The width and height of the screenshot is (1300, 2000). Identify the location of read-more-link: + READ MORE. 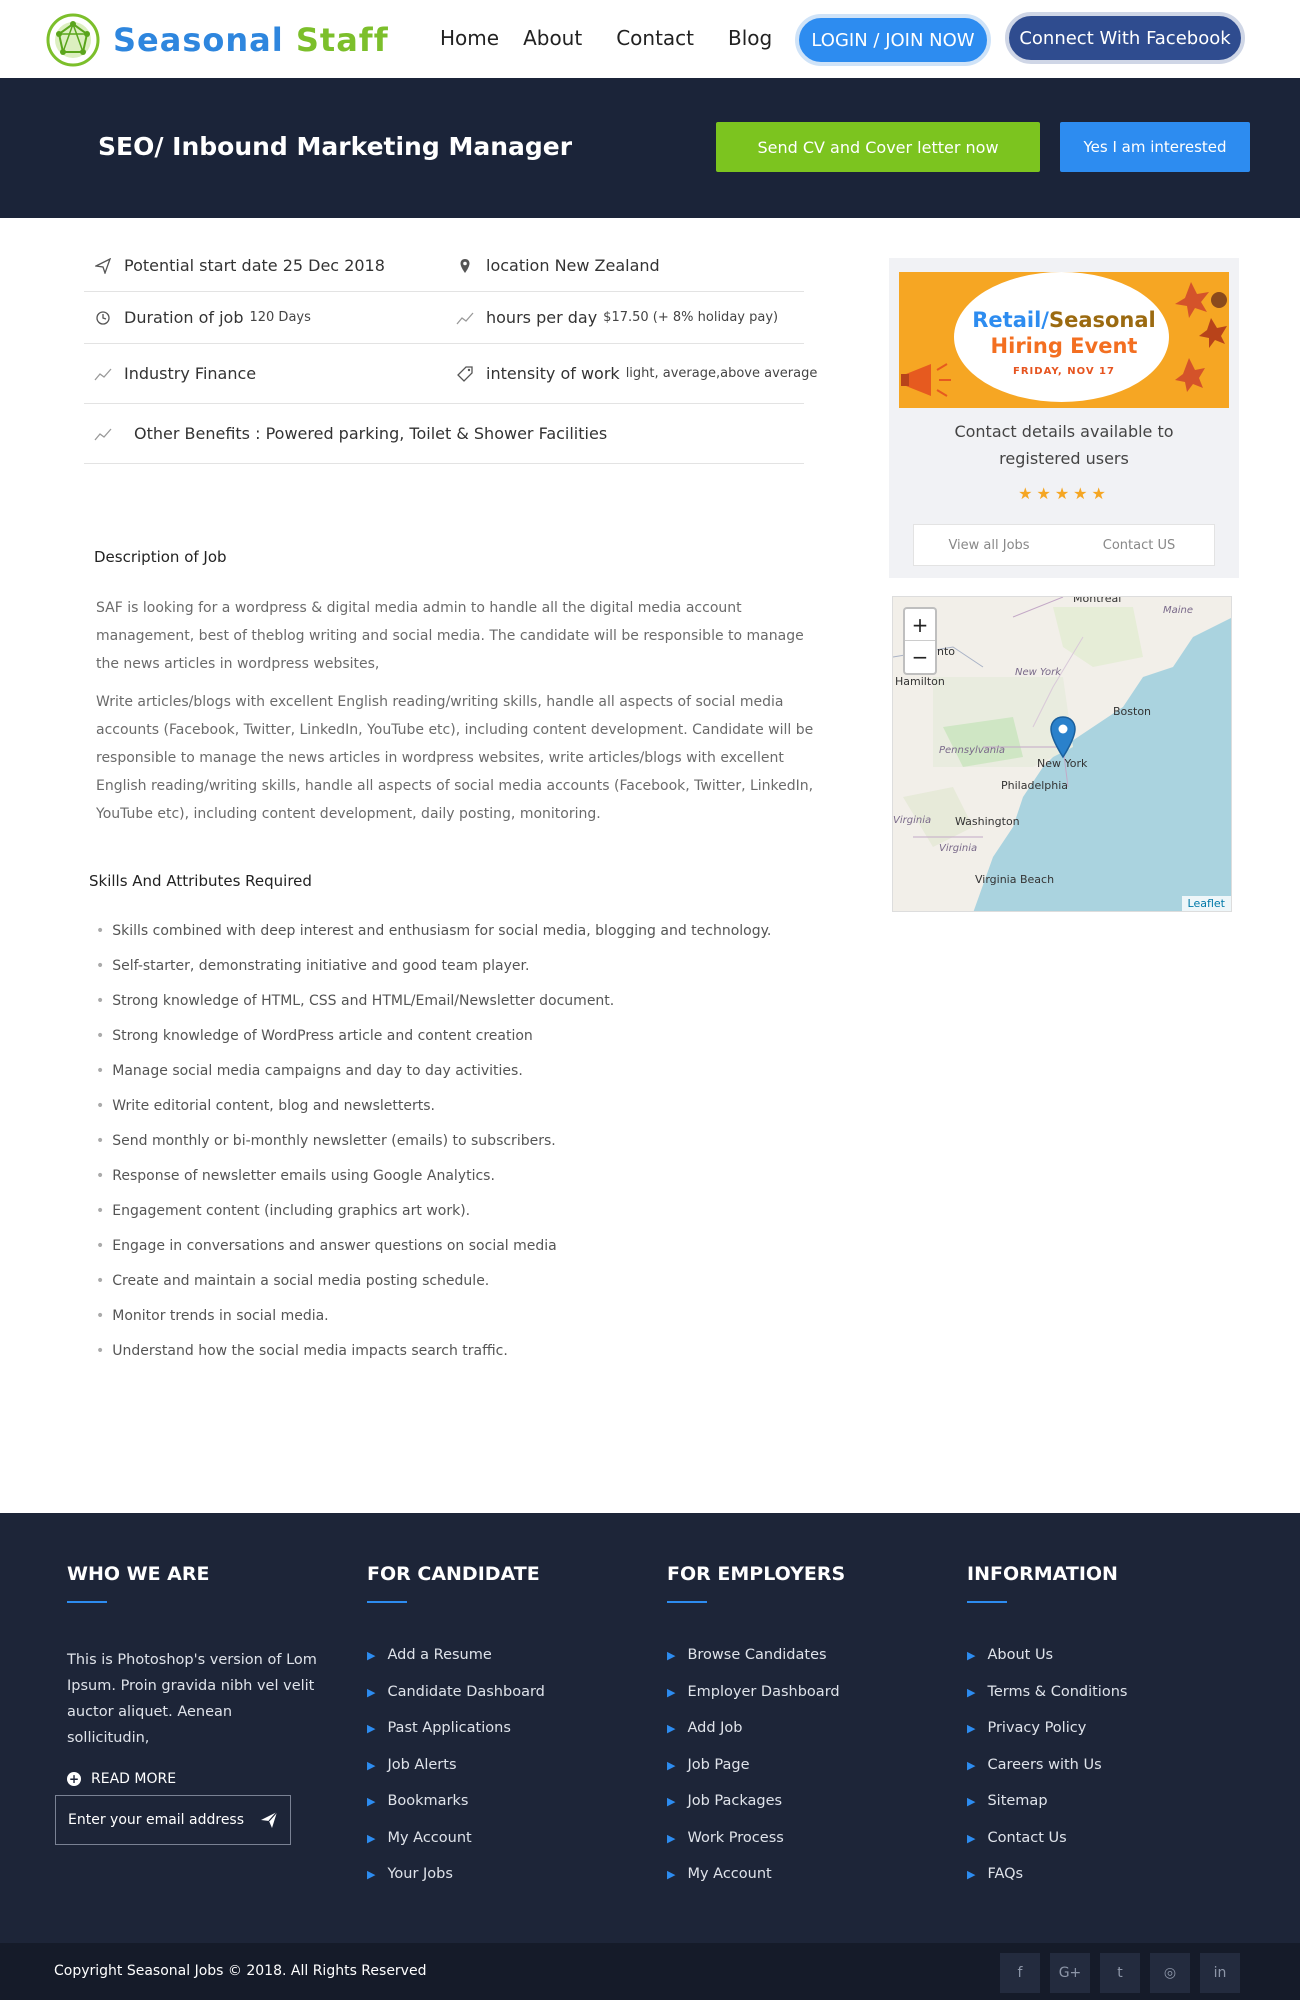
(192, 1779).